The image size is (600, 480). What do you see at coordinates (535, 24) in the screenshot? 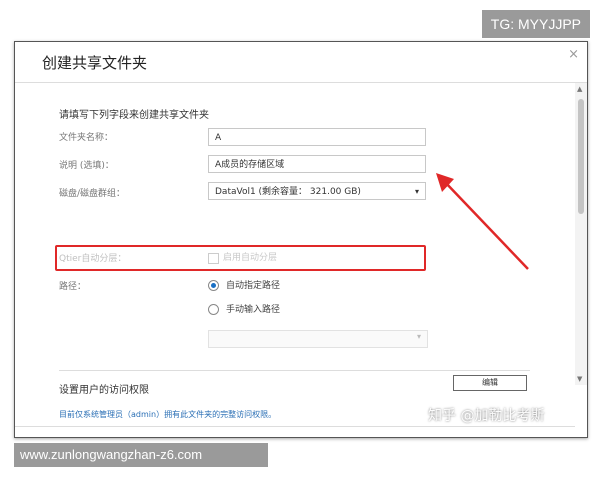
I see `tg-watermark-badge: TG: MYYJJPP` at bounding box center [535, 24].